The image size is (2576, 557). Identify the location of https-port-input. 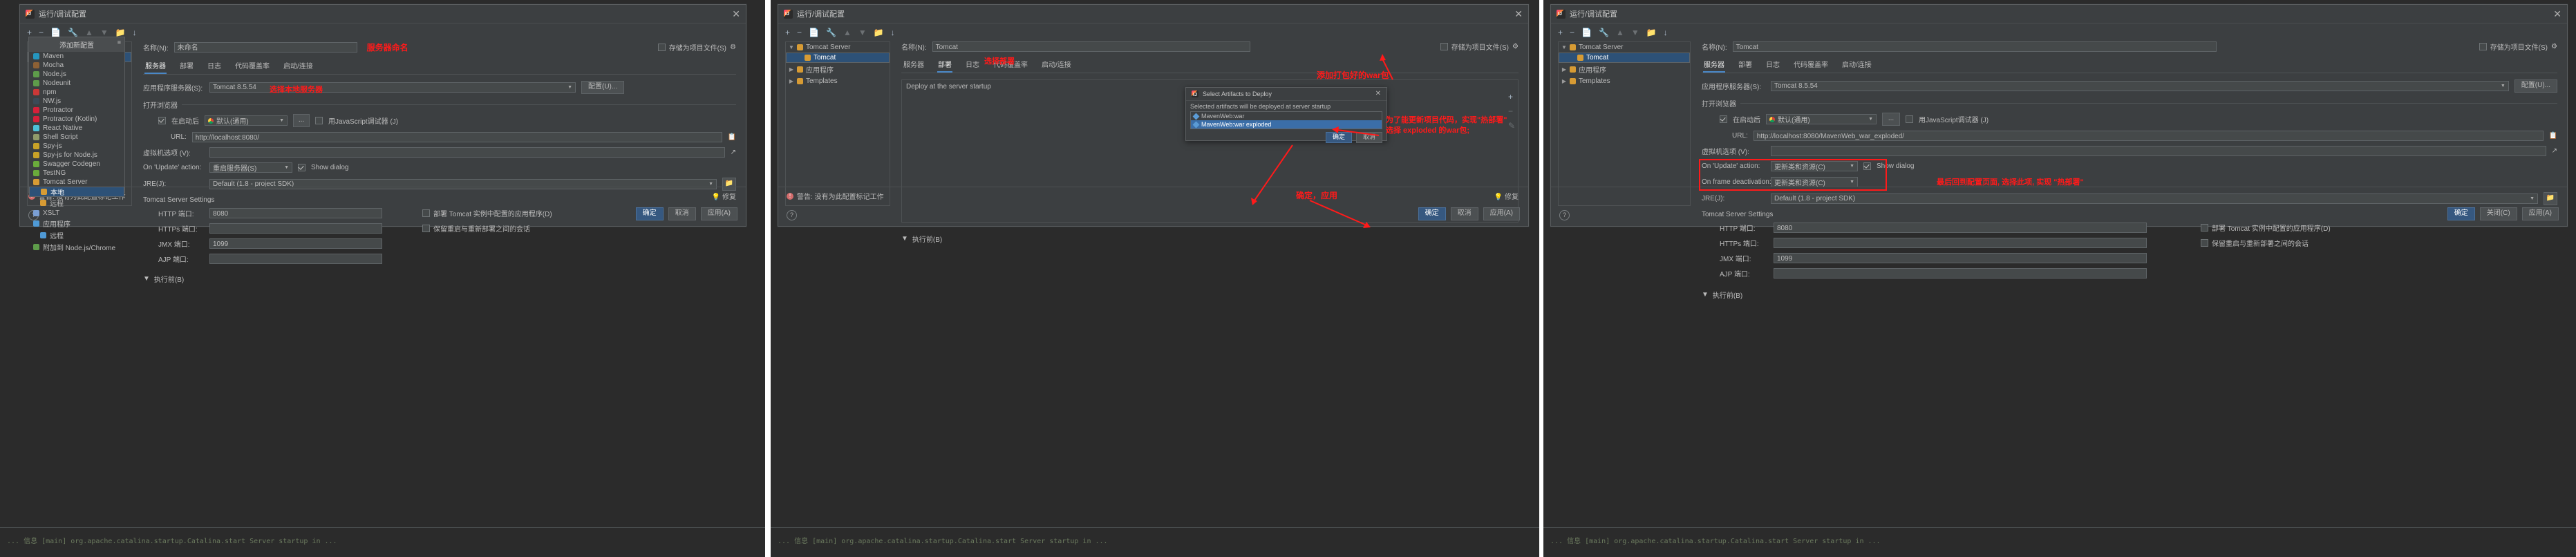
(1960, 243).